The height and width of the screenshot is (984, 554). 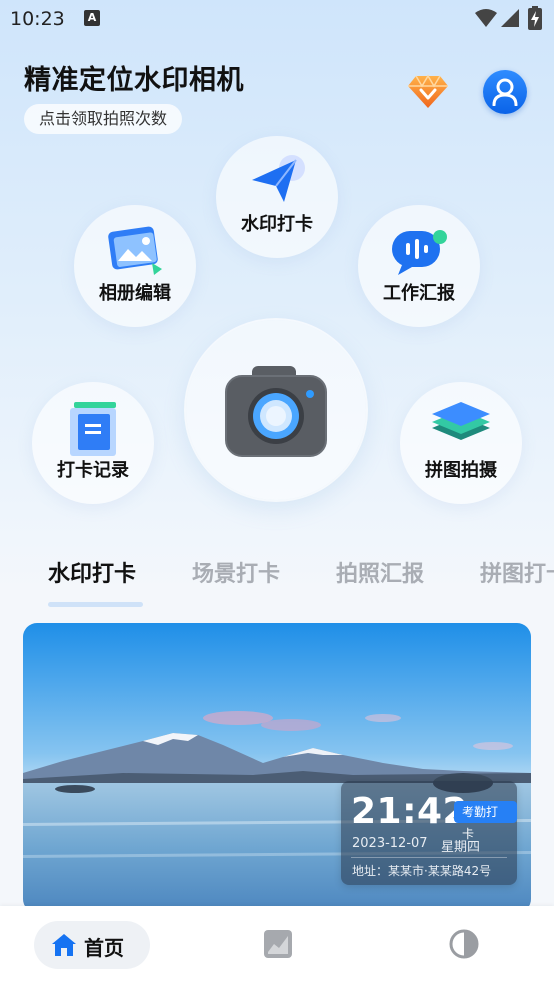 I want to click on signal-icon, so click(x=510, y=18).